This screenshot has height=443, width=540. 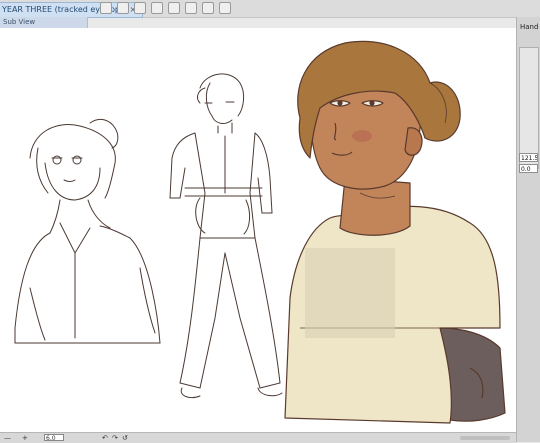 I want to click on status-bar: — + 6.0 ↶ ↷ ↺, so click(x=258, y=437).